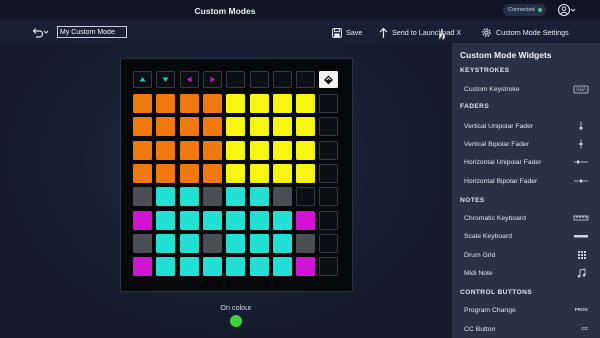 The width and height of the screenshot is (600, 338). I want to click on pad-r1-c5, so click(236, 103).